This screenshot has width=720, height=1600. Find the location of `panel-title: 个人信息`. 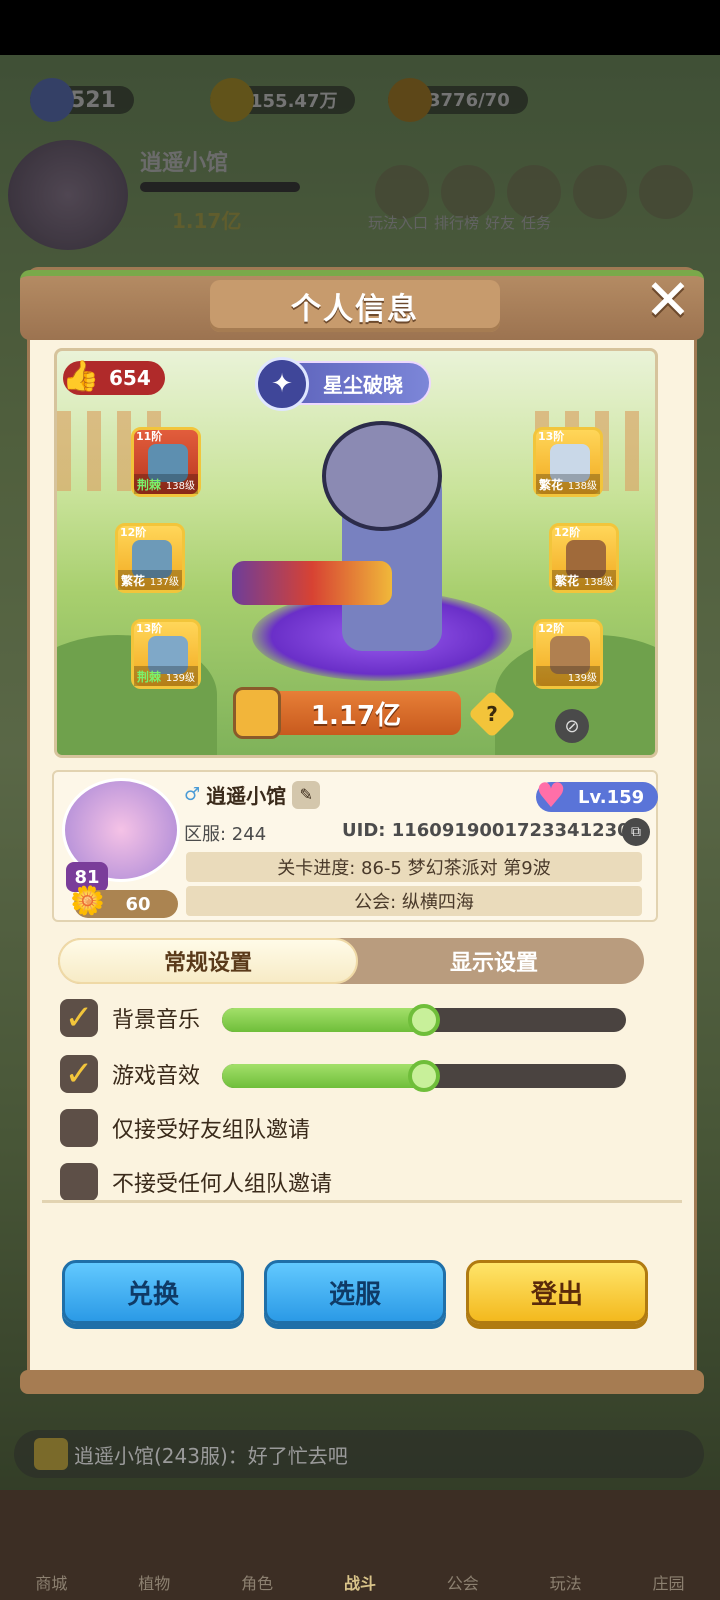

panel-title: 个人信息 is located at coordinates (355, 309).